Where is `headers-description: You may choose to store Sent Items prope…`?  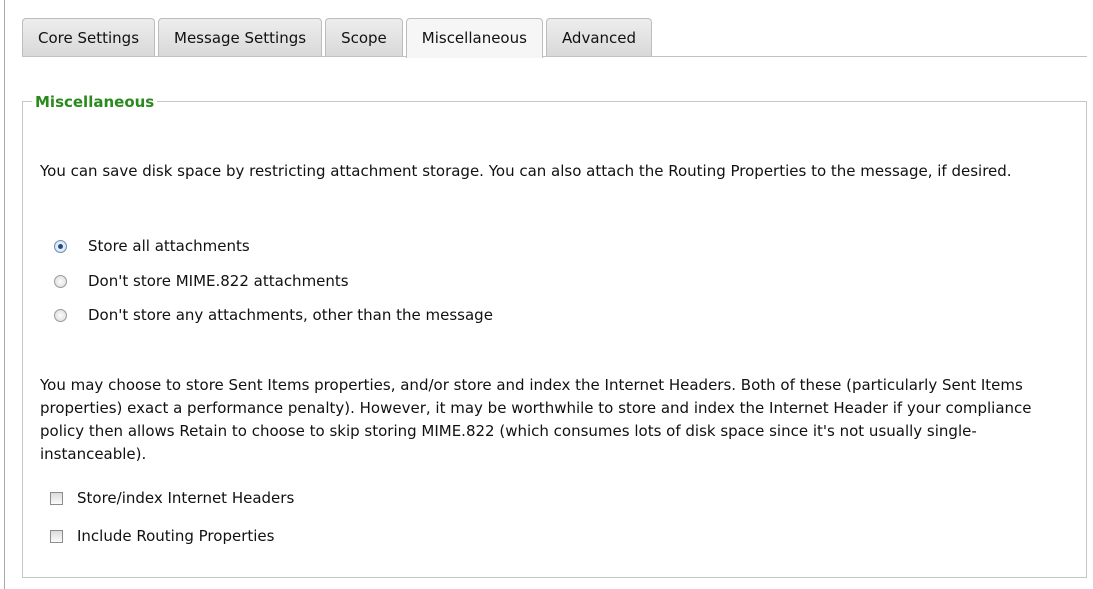
headers-description: You may choose to store Sent Items prope… is located at coordinates (536, 419).